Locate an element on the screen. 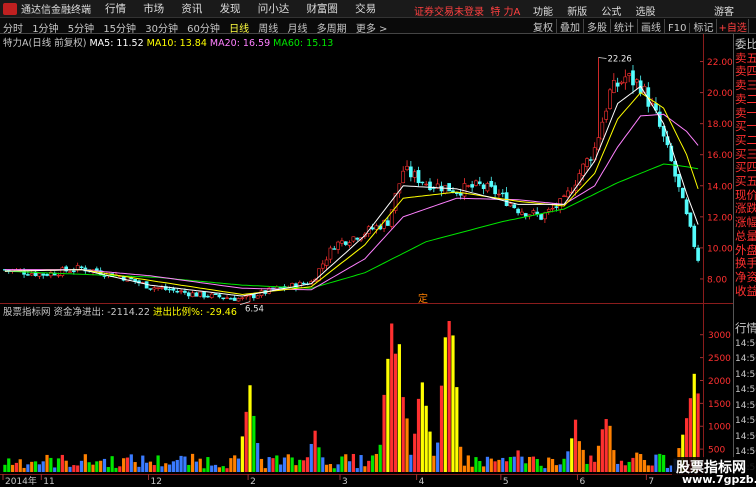 This screenshot has width=756, height=487. menu-item-news: 资讯 is located at coordinates (191, 9).